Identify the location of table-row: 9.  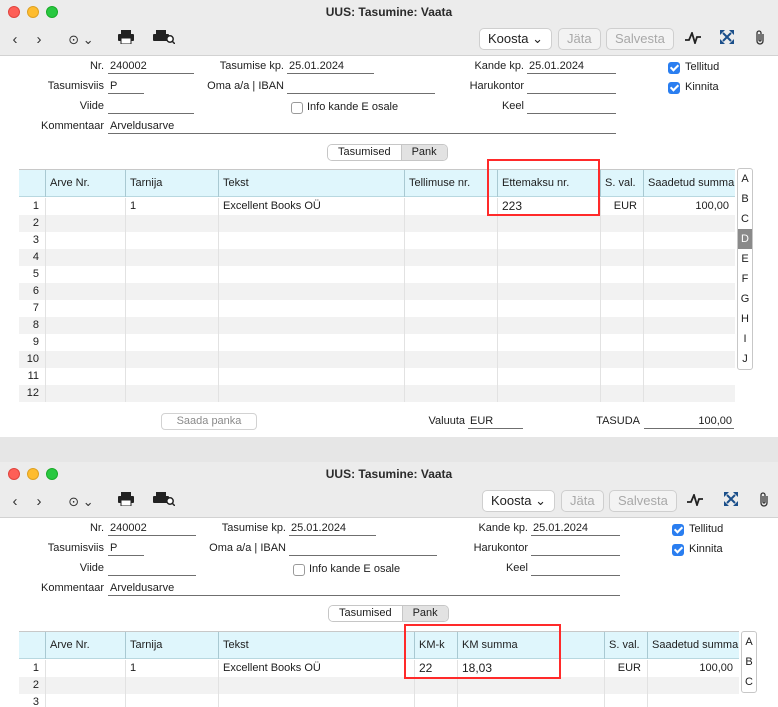
(377, 342).